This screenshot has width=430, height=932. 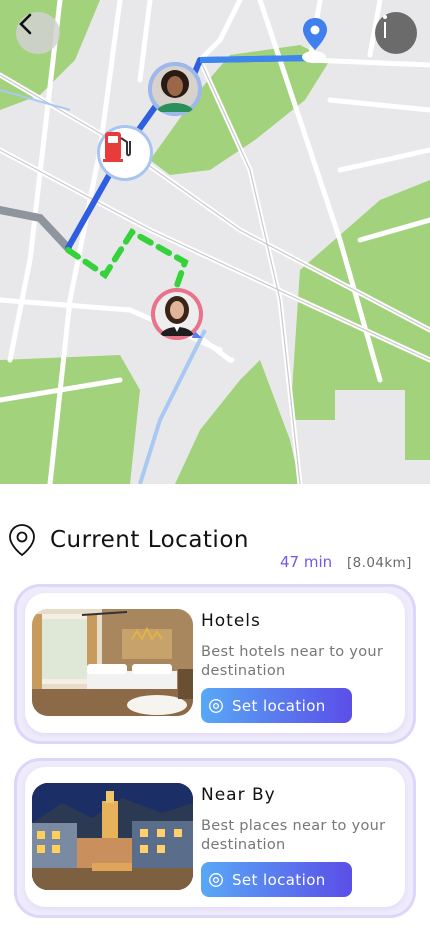 What do you see at coordinates (306, 562) in the screenshot?
I see `eta-text: 47 min` at bounding box center [306, 562].